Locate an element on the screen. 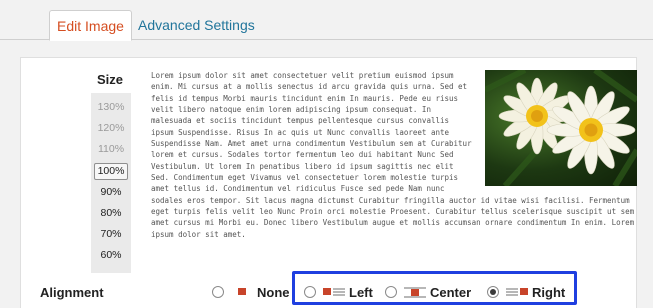 This screenshot has width=653, height=308. tab-advanced-settings: Advanced Settings is located at coordinates (196, 25).